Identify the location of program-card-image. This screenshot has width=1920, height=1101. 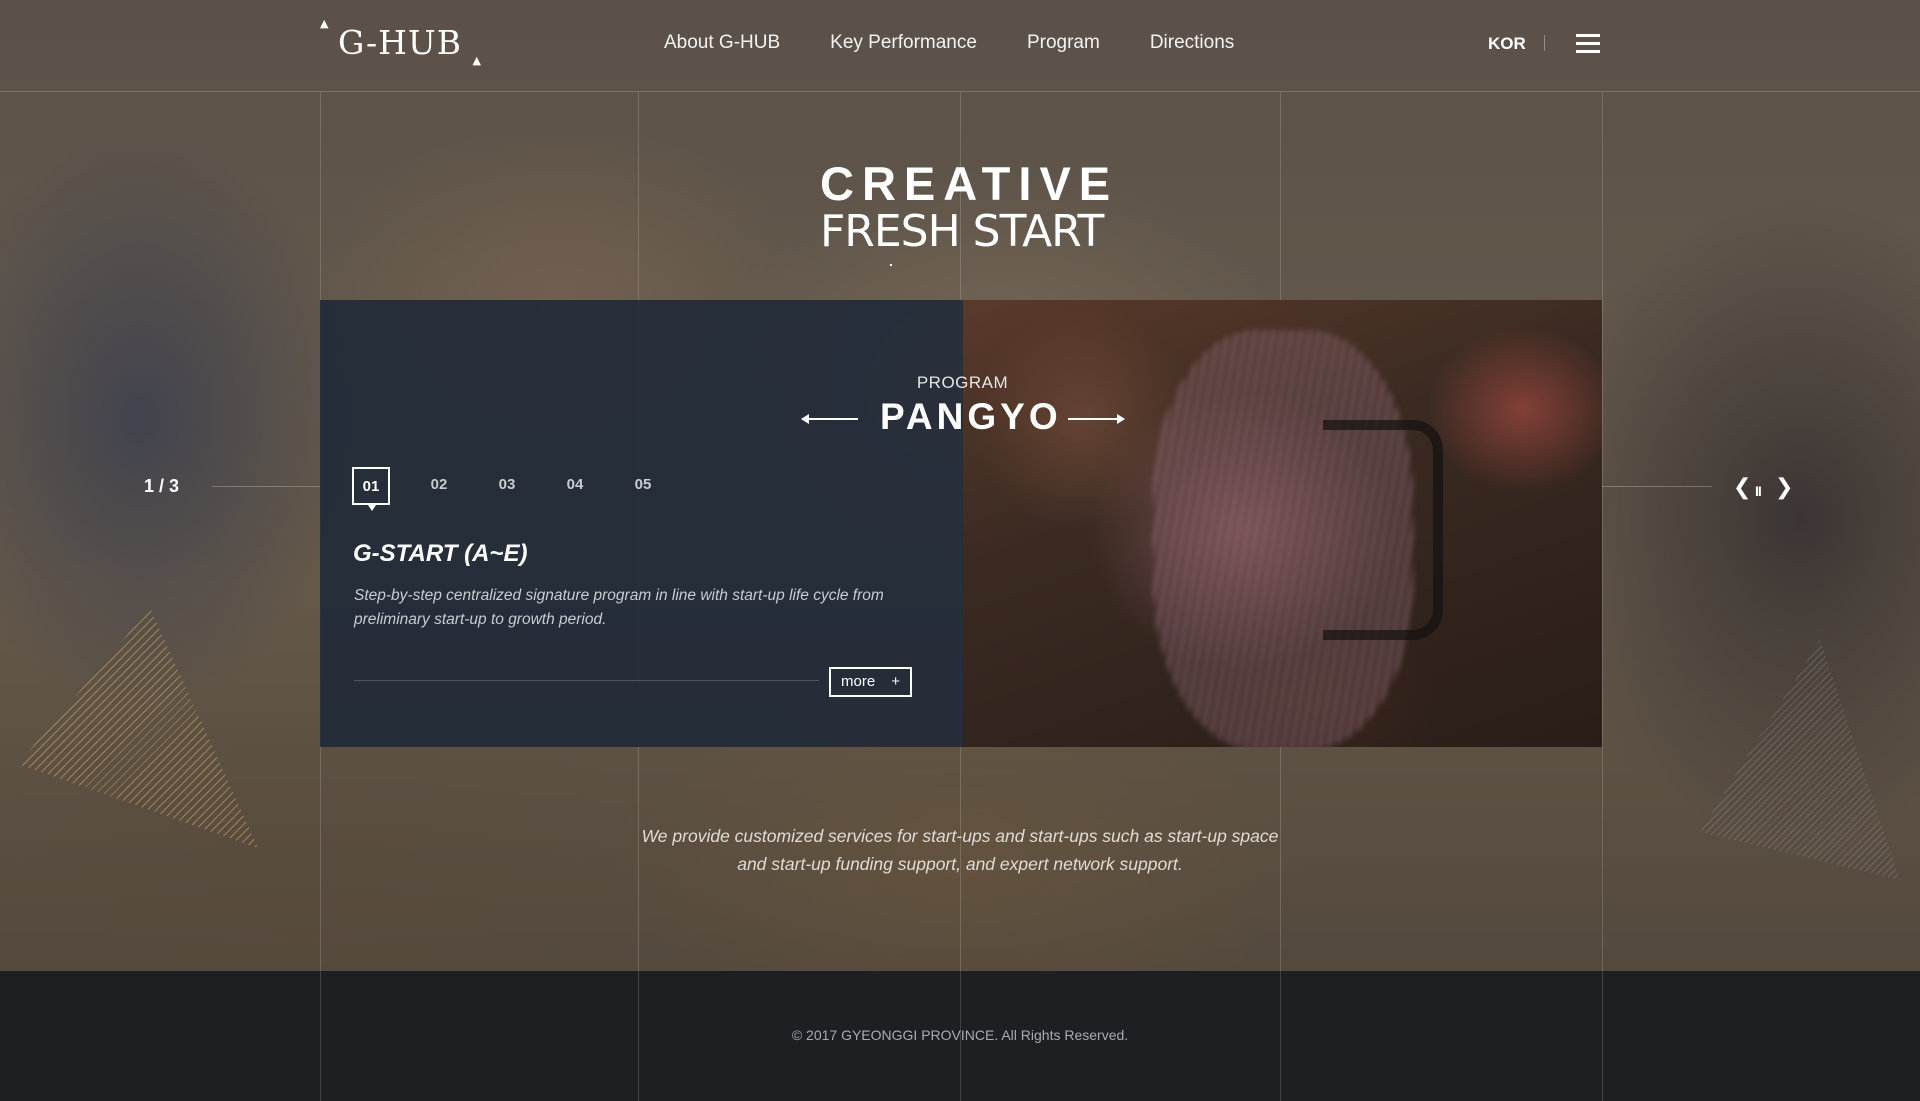
(1282, 523).